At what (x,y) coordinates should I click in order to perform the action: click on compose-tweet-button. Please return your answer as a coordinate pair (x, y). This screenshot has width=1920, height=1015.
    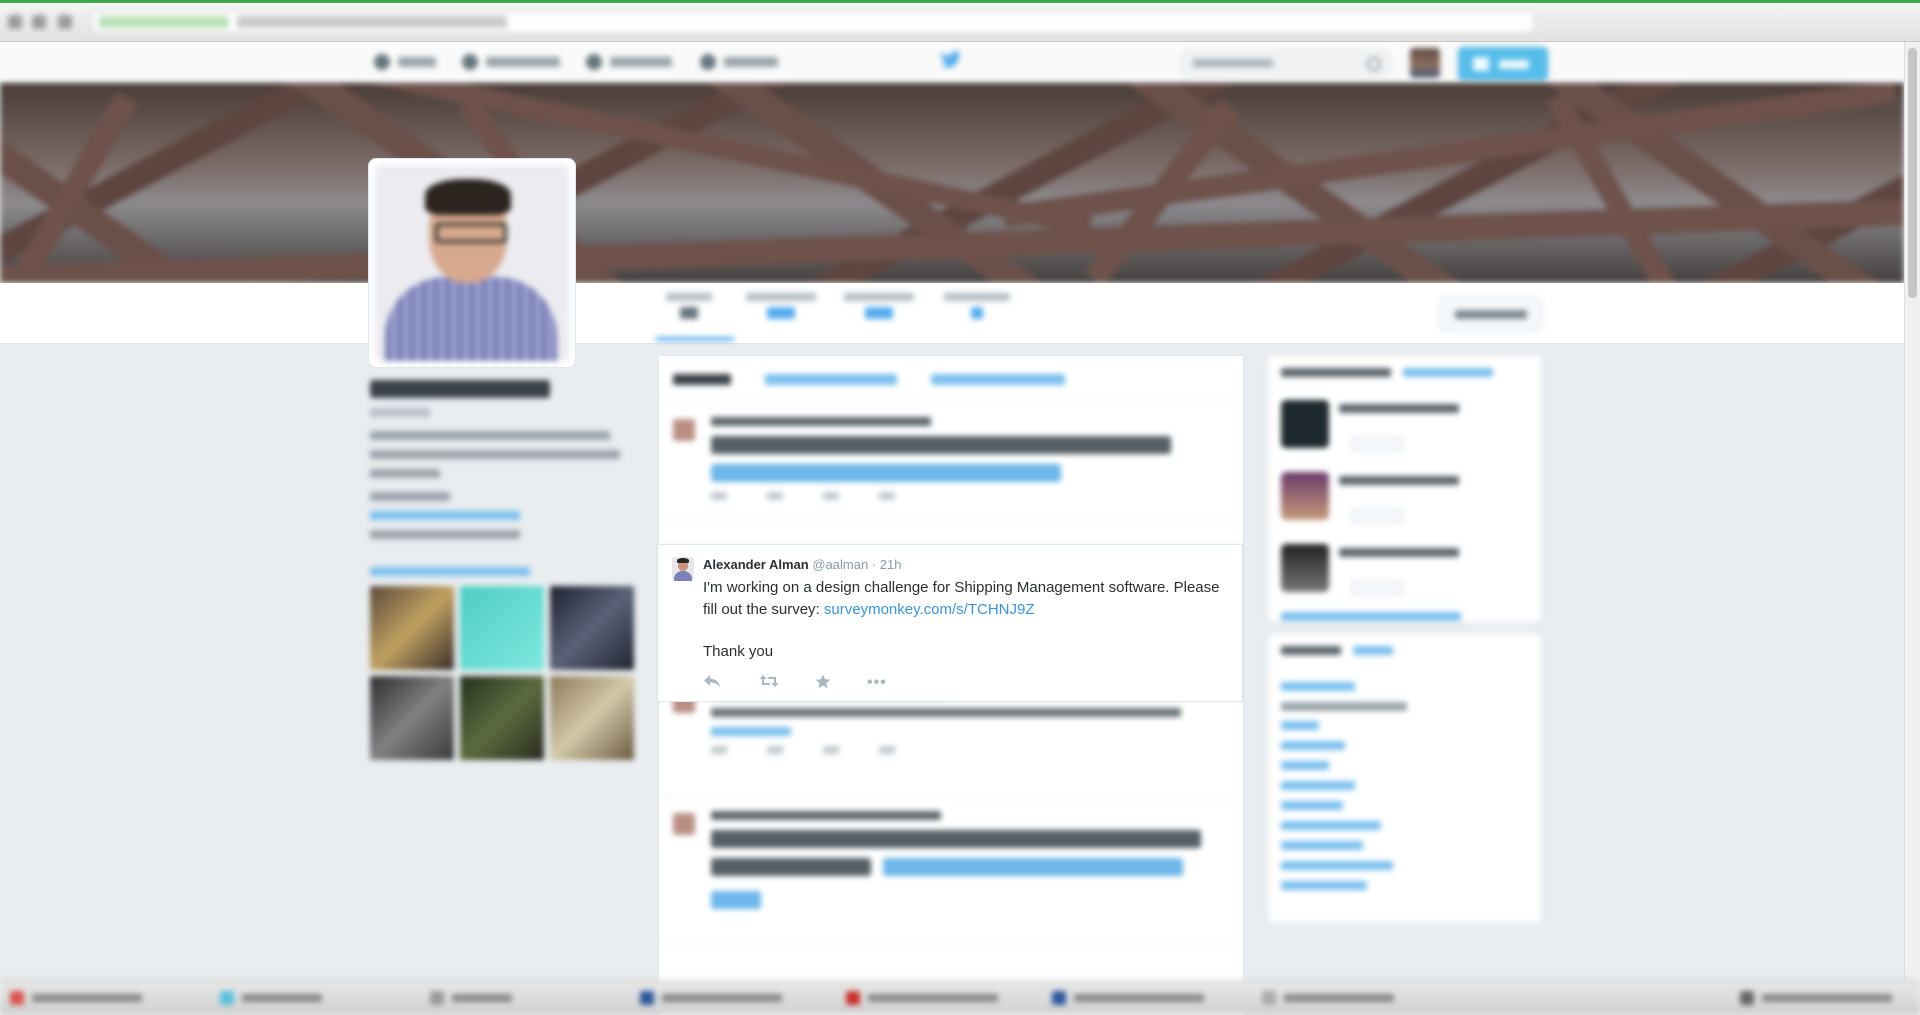
    Looking at the image, I should click on (1503, 64).